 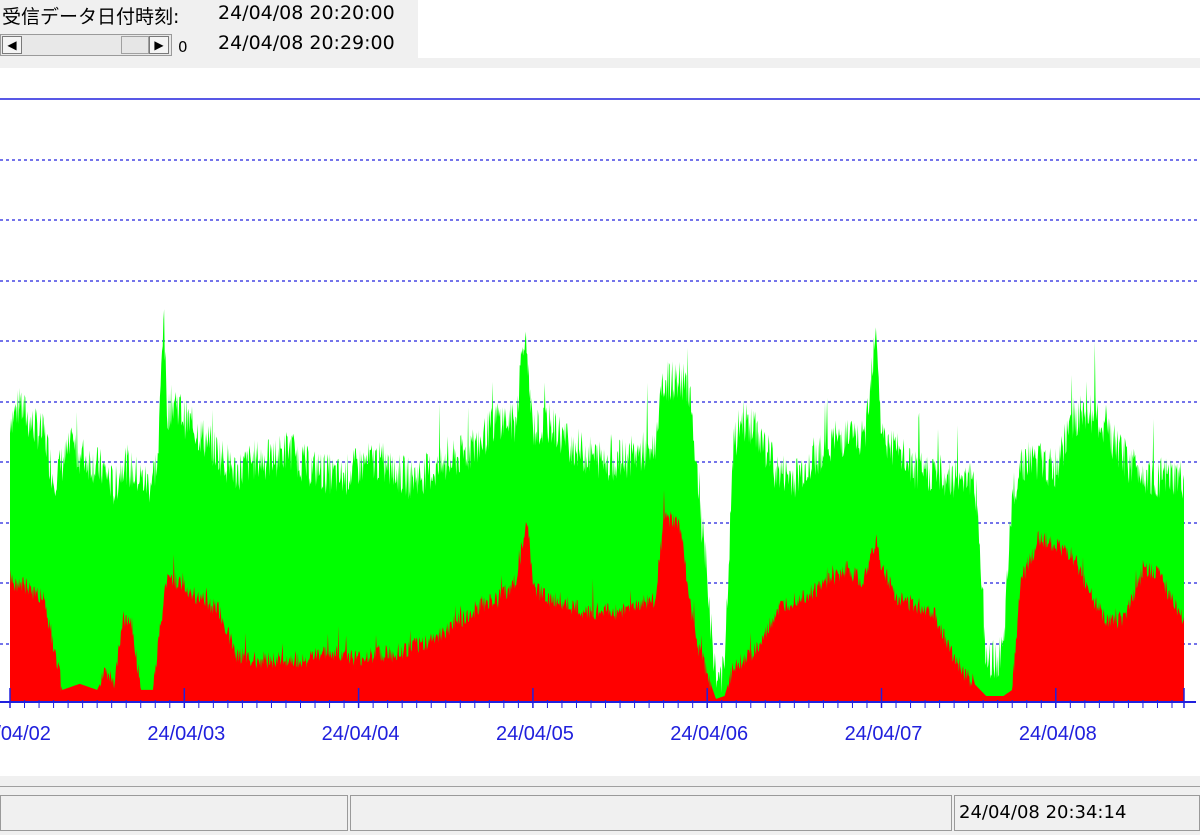 What do you see at coordinates (306, 43) in the screenshot?
I see `end-time-text: 24/04/08 20:29:00` at bounding box center [306, 43].